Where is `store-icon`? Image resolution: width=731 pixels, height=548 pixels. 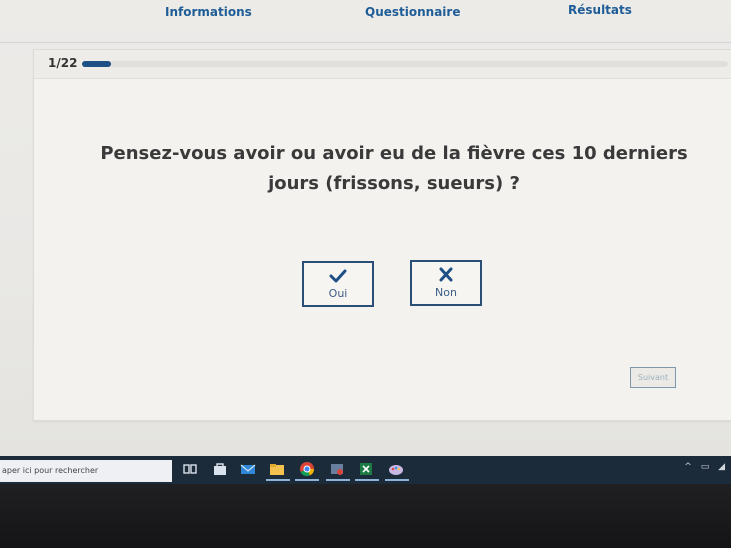 store-icon is located at coordinates (220, 469).